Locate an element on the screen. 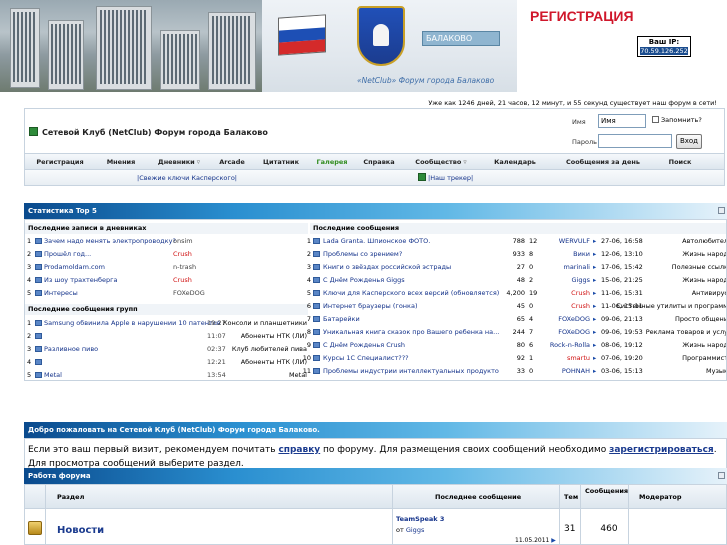 The height and width of the screenshot is (545, 727). post-author-link: marinali is located at coordinates (567, 267).